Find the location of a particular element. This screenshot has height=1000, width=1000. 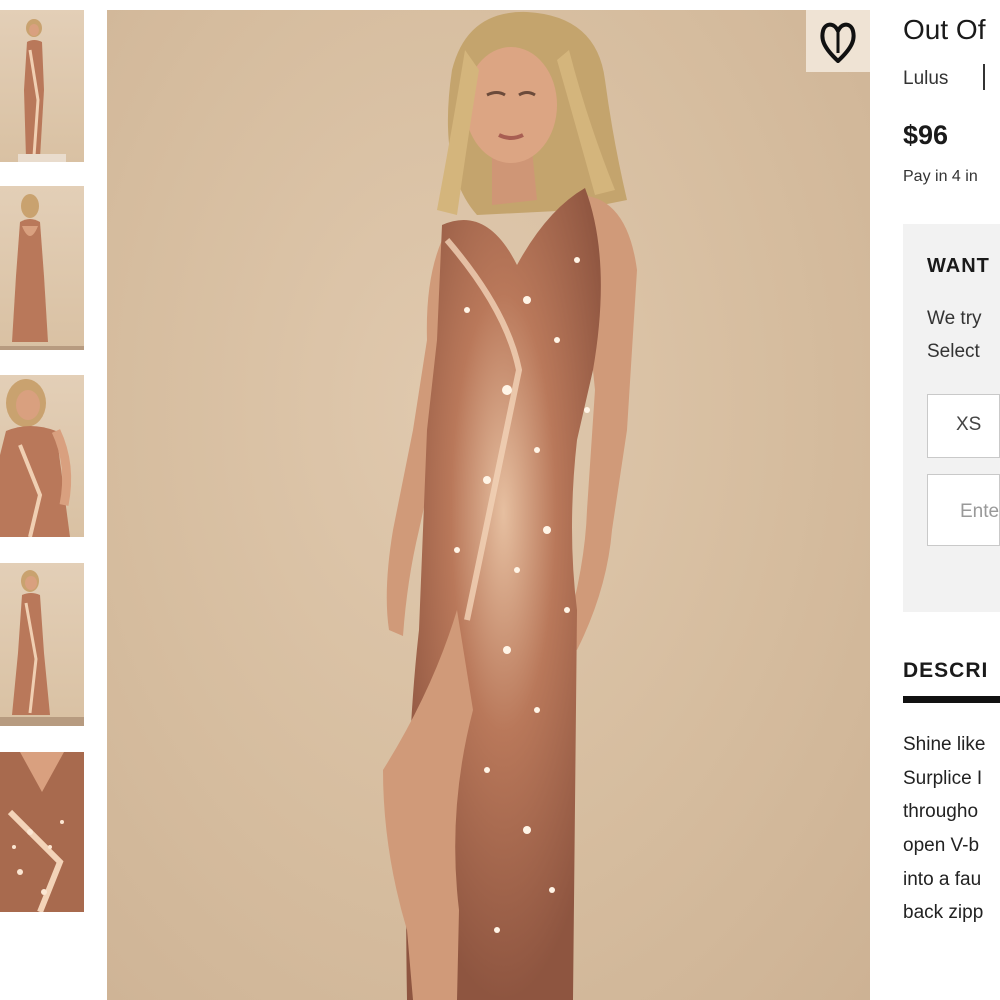

heart-icon is located at coordinates (838, 42).